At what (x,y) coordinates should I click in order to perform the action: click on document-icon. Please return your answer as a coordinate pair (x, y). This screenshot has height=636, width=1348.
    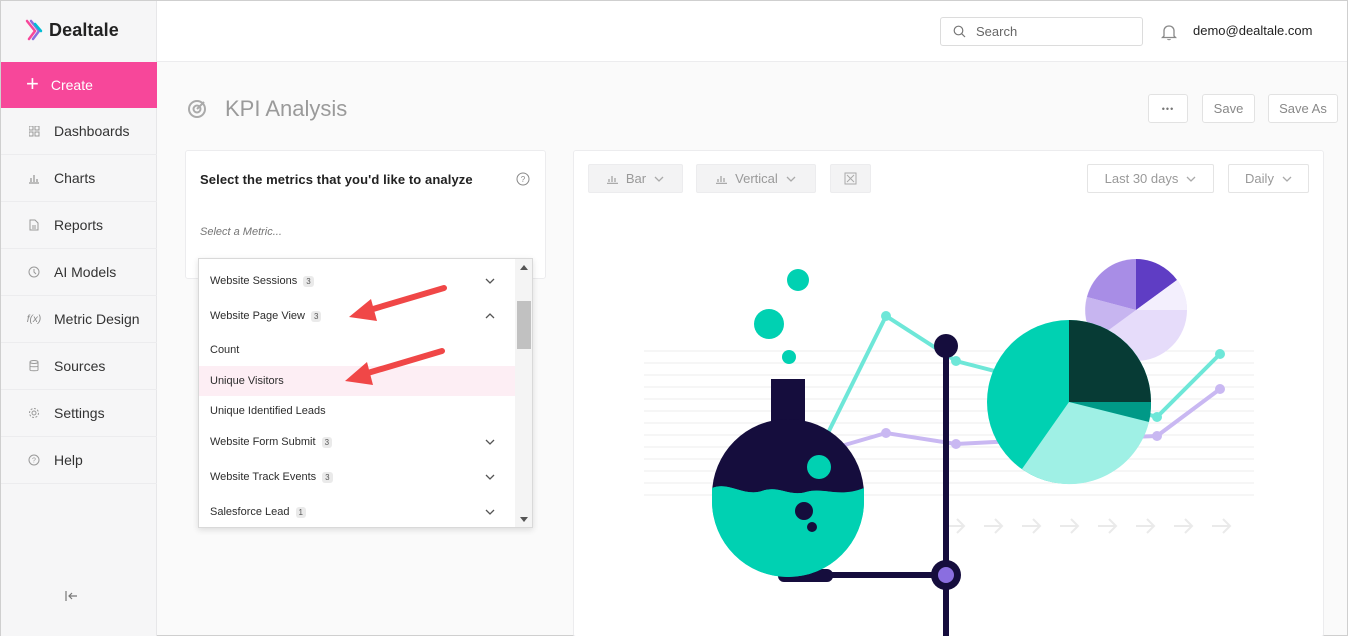
    Looking at the image, I should click on (34, 225).